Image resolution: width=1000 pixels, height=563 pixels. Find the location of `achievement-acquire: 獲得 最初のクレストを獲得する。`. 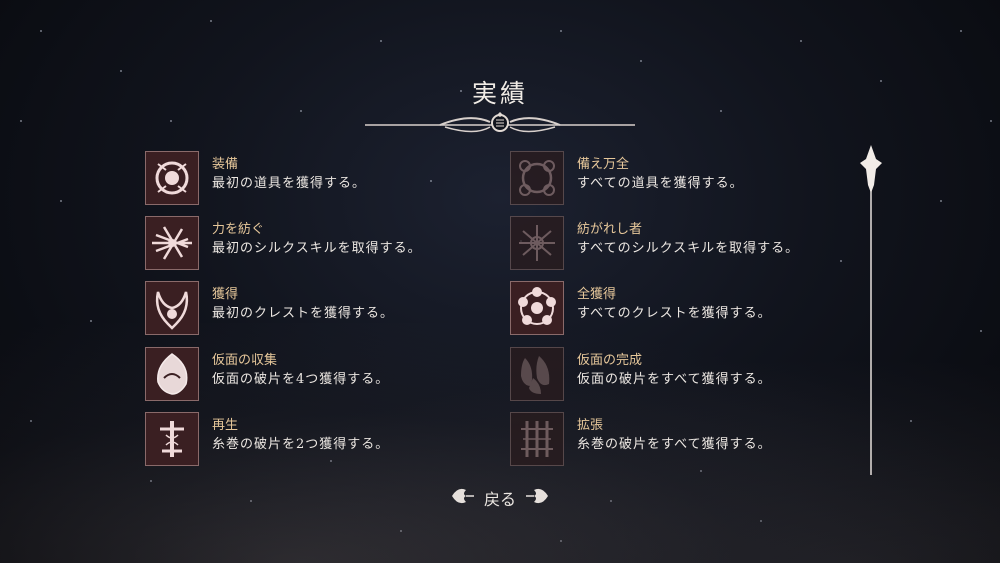

achievement-acquire: 獲得 最初のクレストを獲得する。 is located at coordinates (320, 309).